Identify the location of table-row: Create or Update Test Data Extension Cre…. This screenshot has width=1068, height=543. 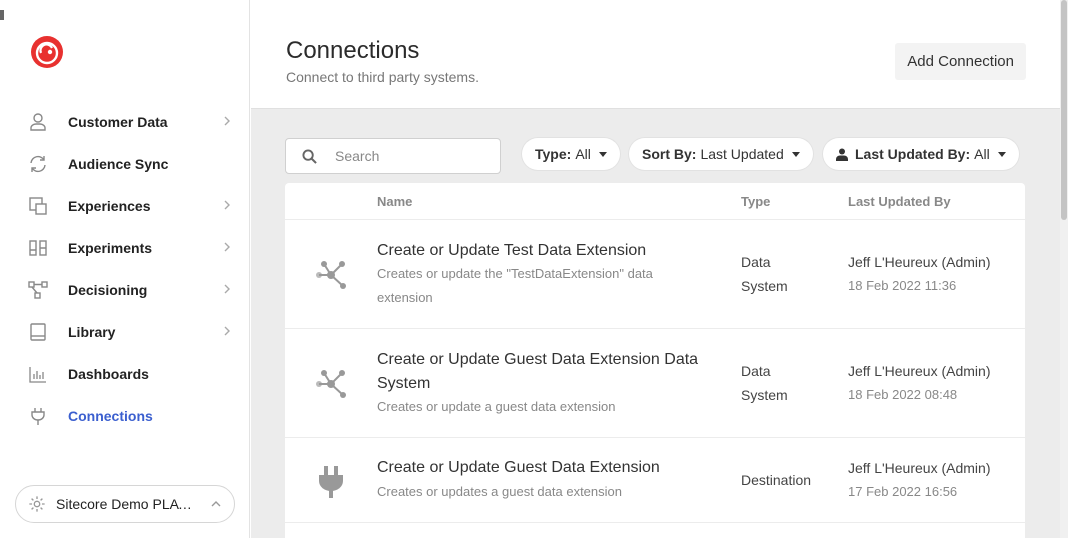
(655, 274).